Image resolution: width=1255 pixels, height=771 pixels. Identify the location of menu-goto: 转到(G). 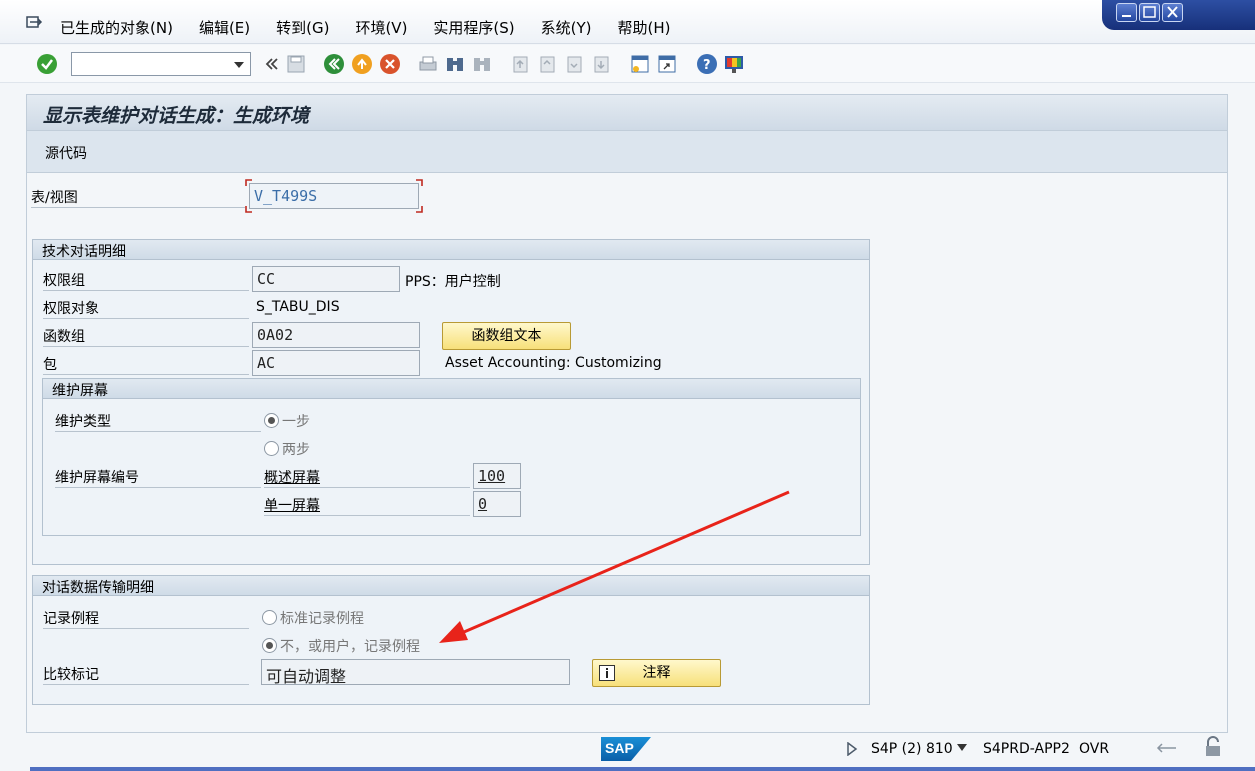
(302, 27).